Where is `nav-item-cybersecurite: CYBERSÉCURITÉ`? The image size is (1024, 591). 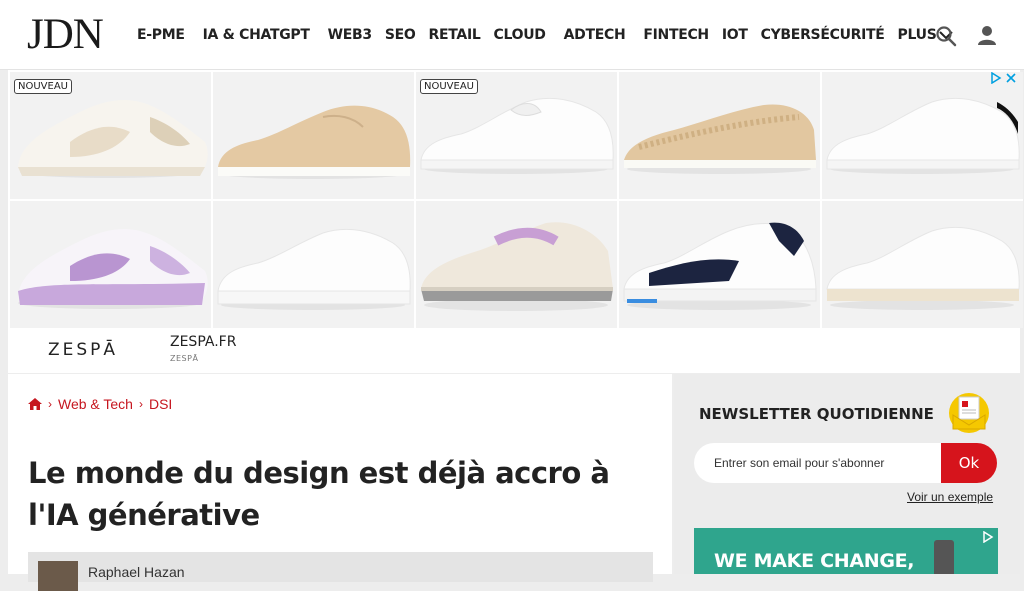 nav-item-cybersecurite: CYBERSÉCURITÉ is located at coordinates (823, 35).